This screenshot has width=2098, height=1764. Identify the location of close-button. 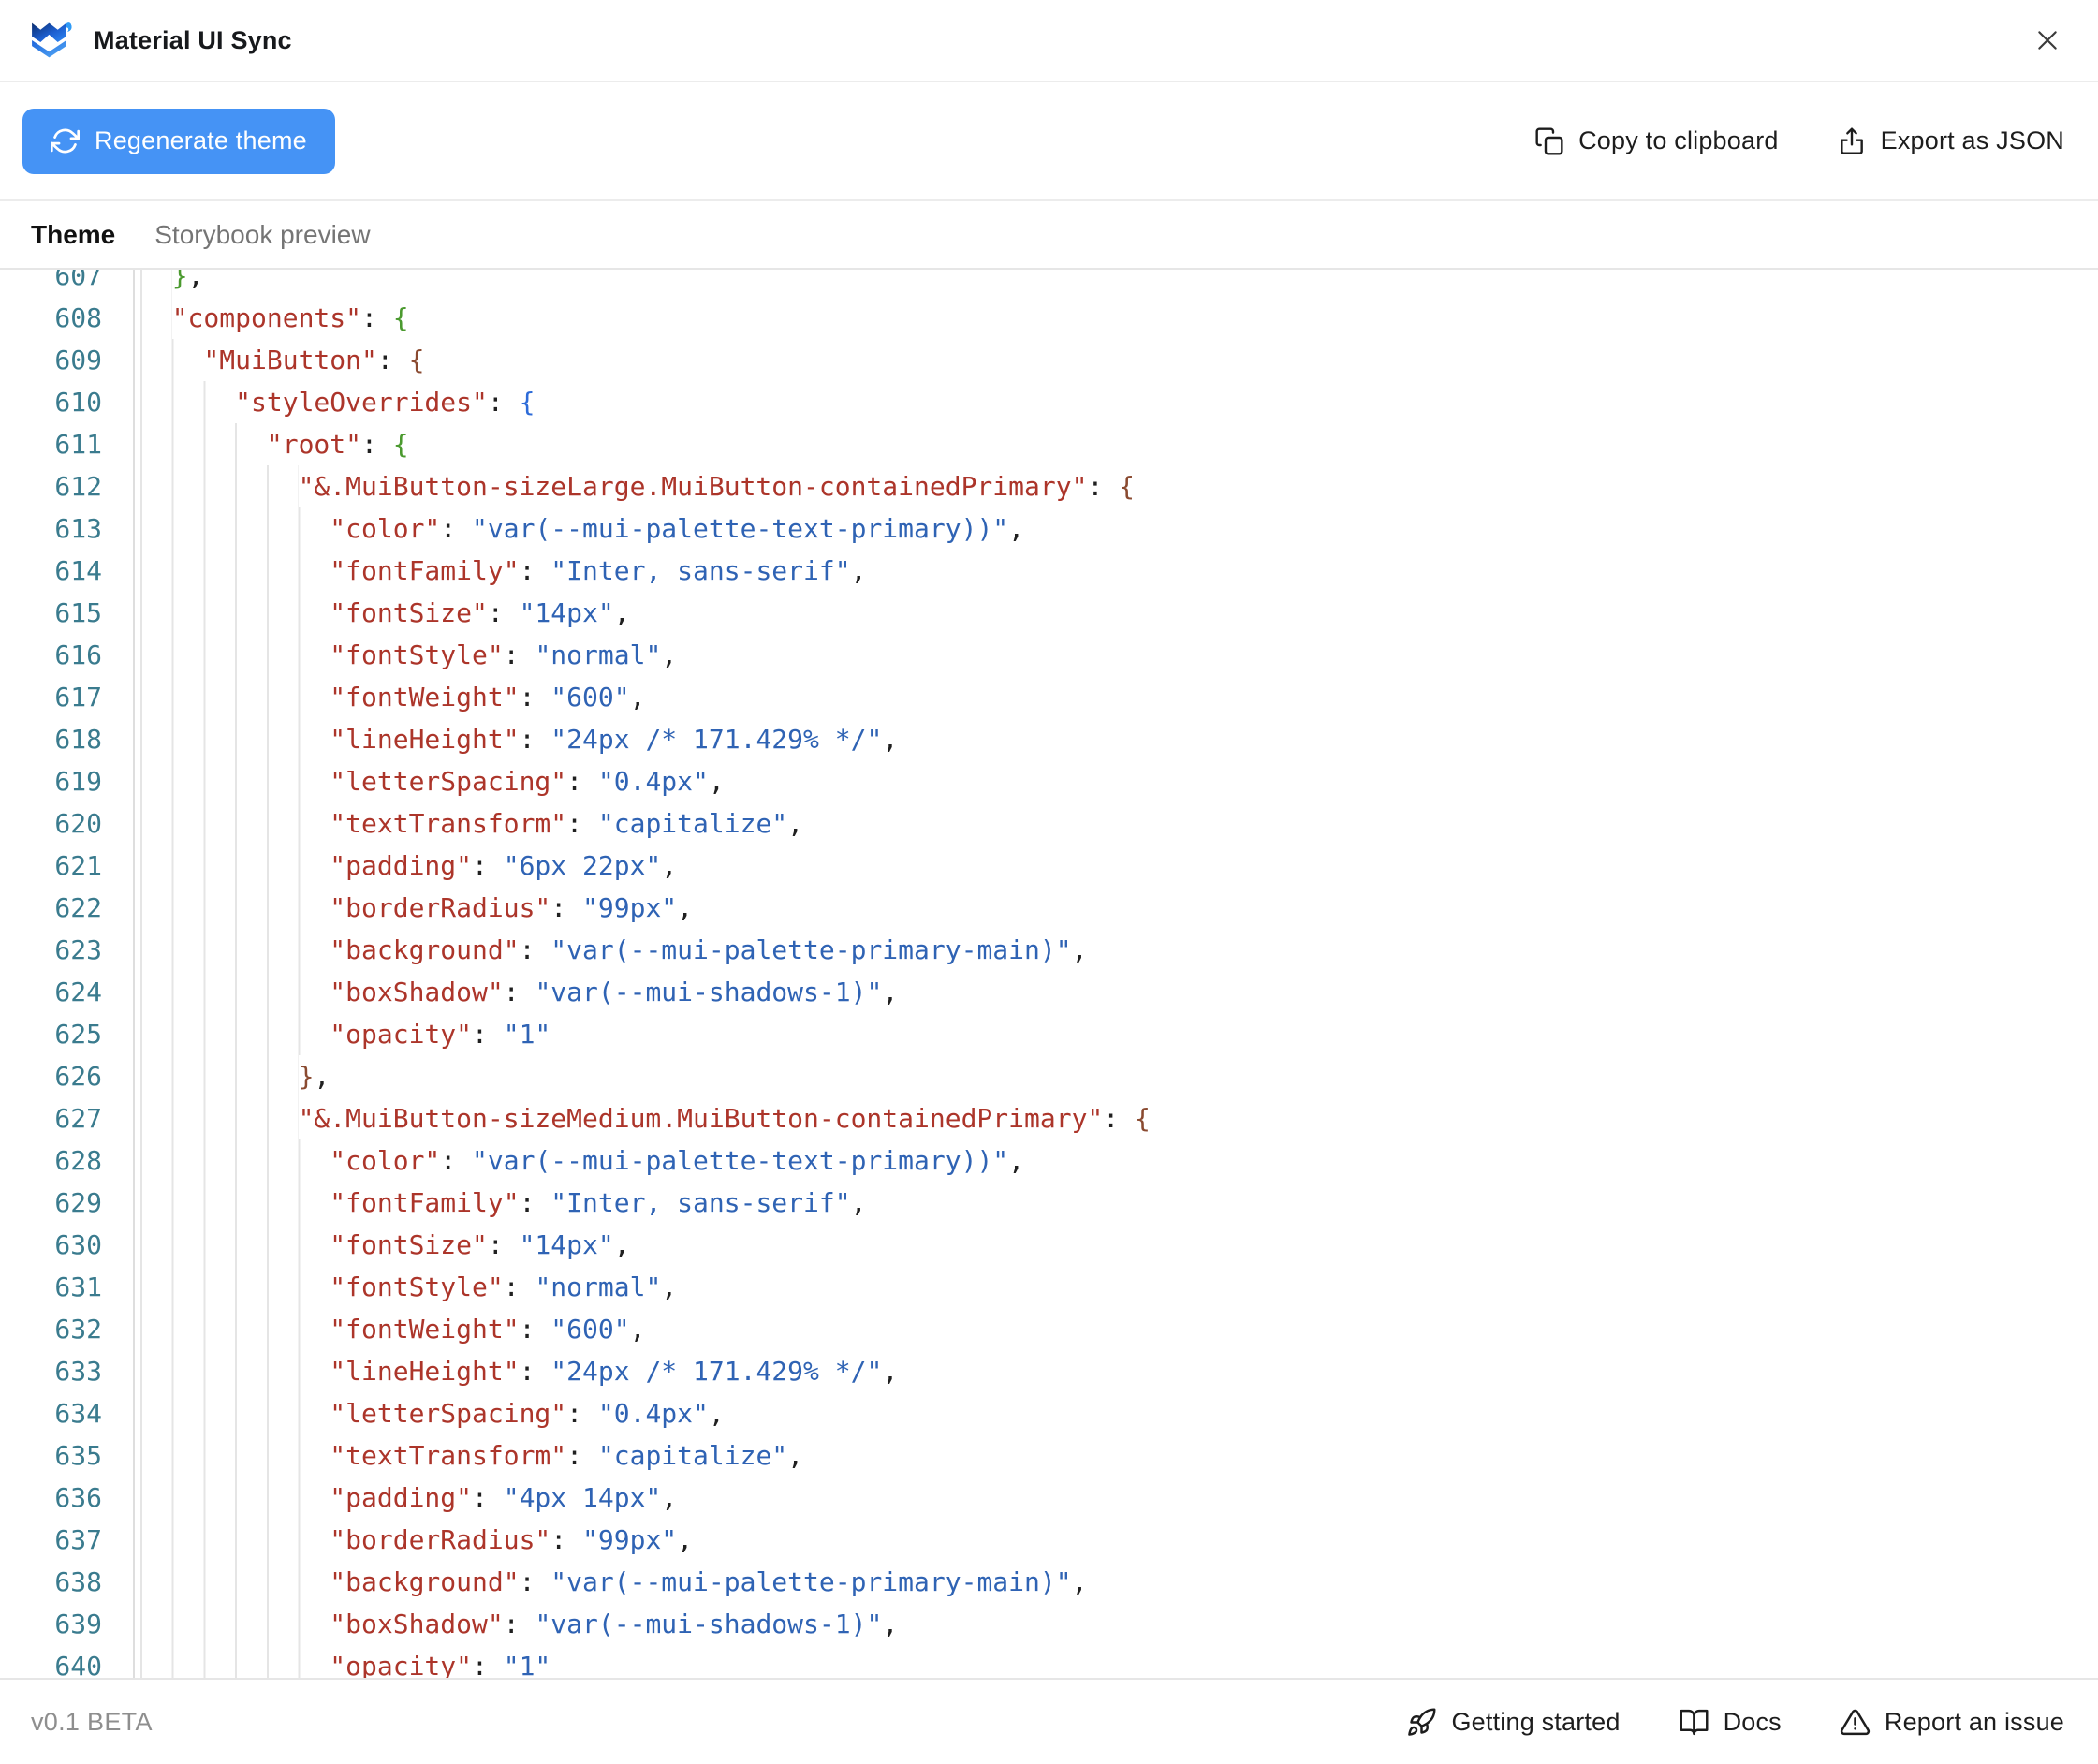
(2047, 41).